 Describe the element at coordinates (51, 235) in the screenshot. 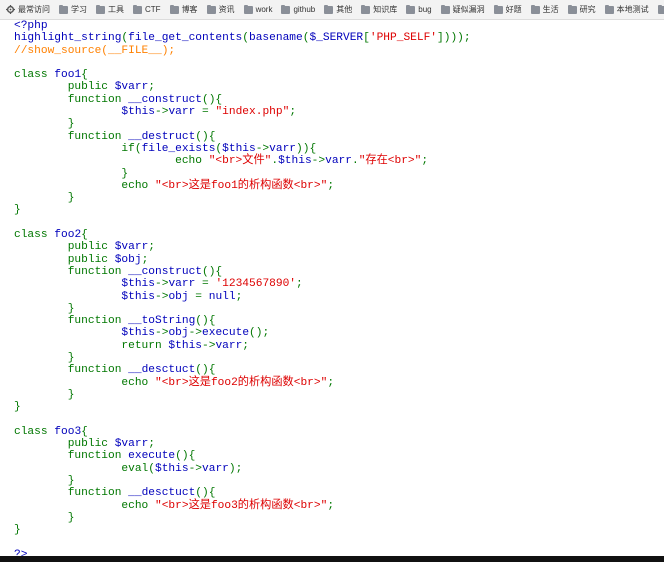

I see `code-line: class foo2{` at that location.